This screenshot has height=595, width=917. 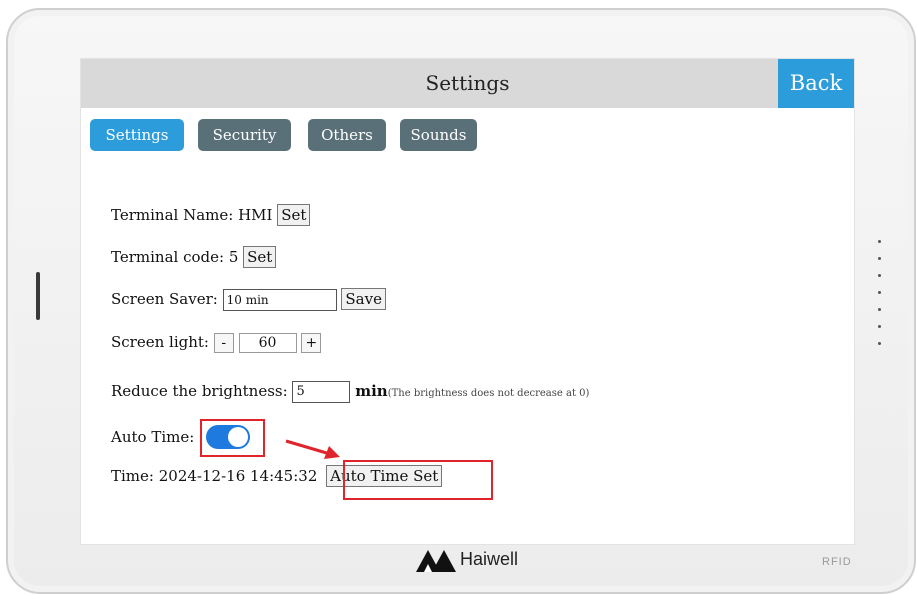 What do you see at coordinates (172, 215) in the screenshot?
I see `terminal-name-label: Terminal Name:` at bounding box center [172, 215].